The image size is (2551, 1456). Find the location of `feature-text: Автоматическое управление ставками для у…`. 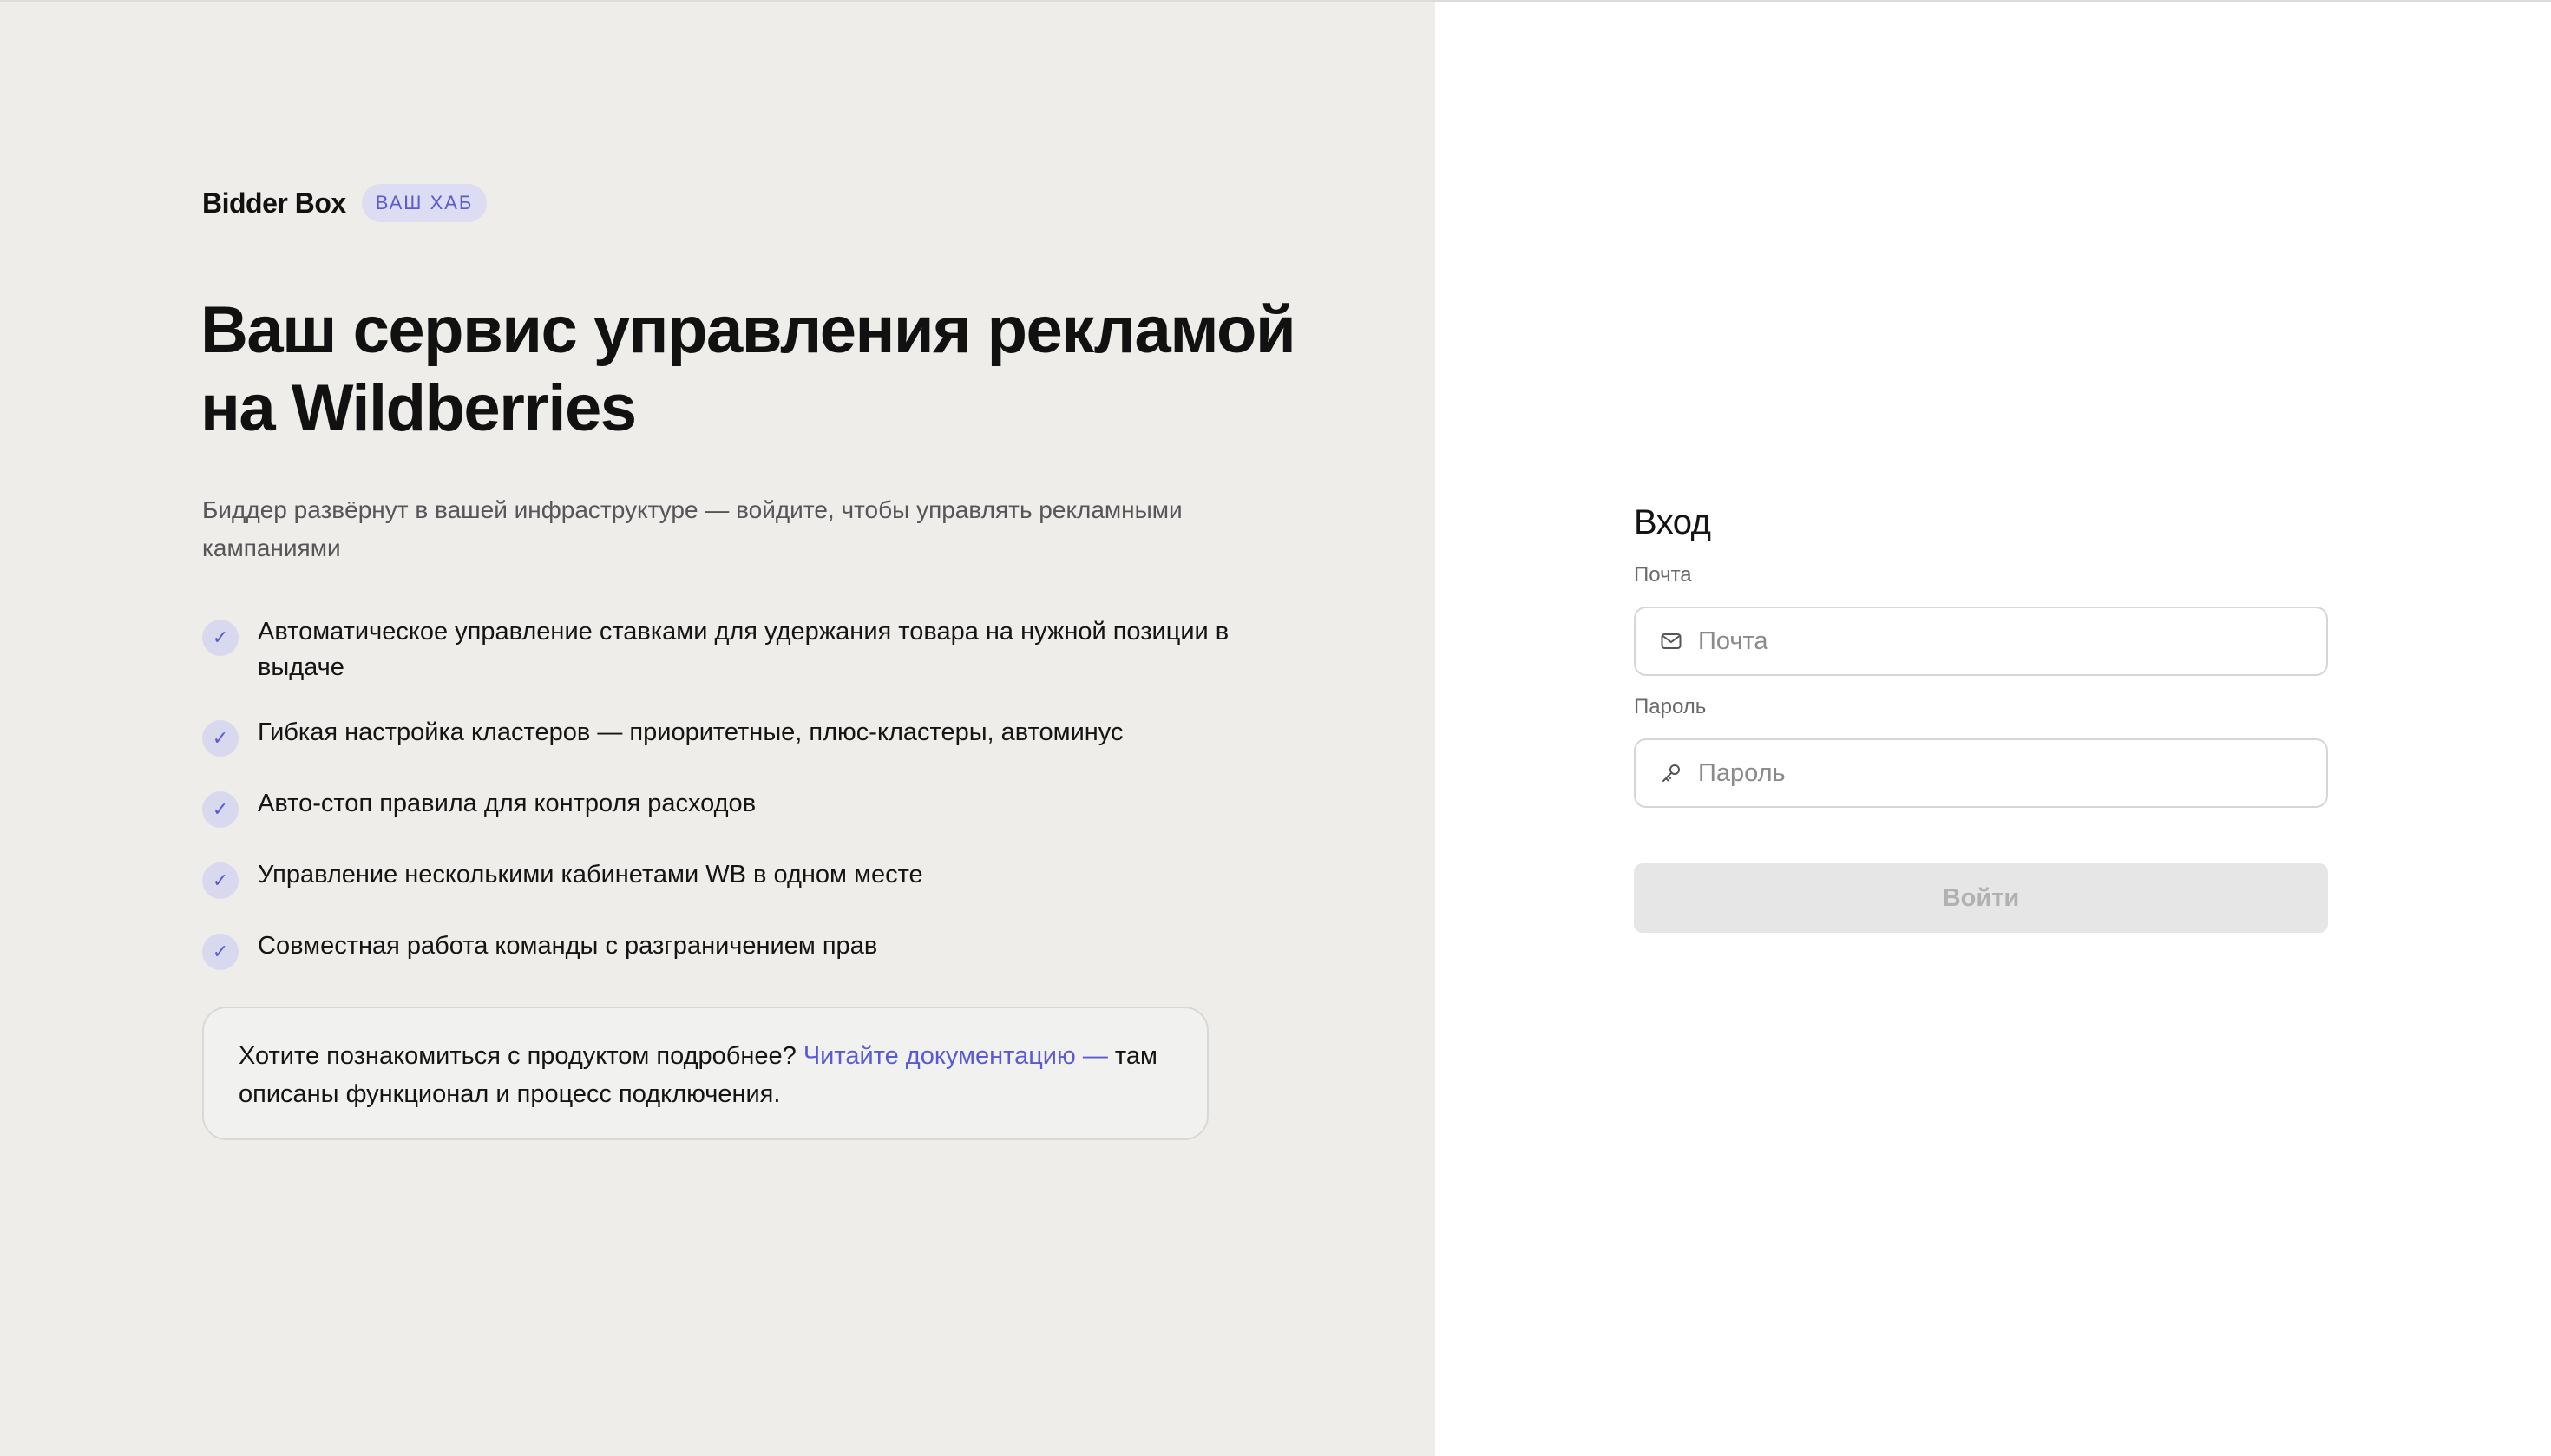

feature-text: Автоматическое управление ставками для у… is located at coordinates (744, 649).